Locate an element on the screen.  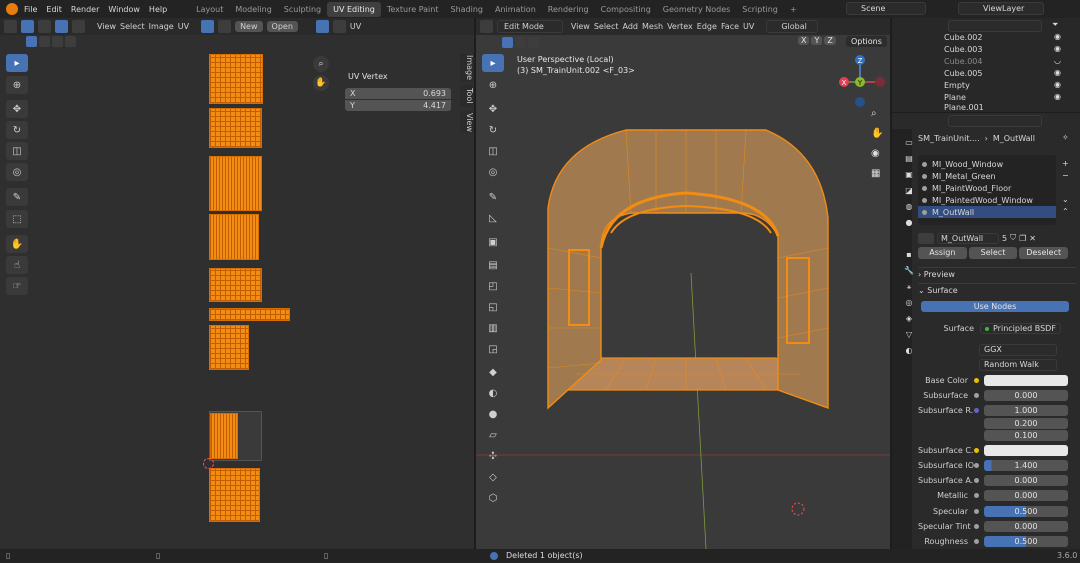
menu-file: File is located at coordinates (30, 9).